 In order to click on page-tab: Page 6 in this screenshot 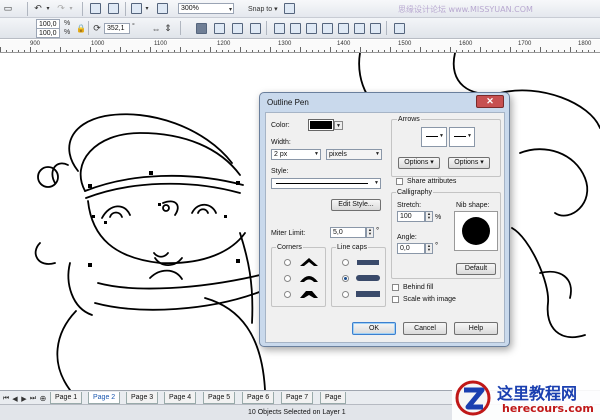, I will do `click(258, 398)`.